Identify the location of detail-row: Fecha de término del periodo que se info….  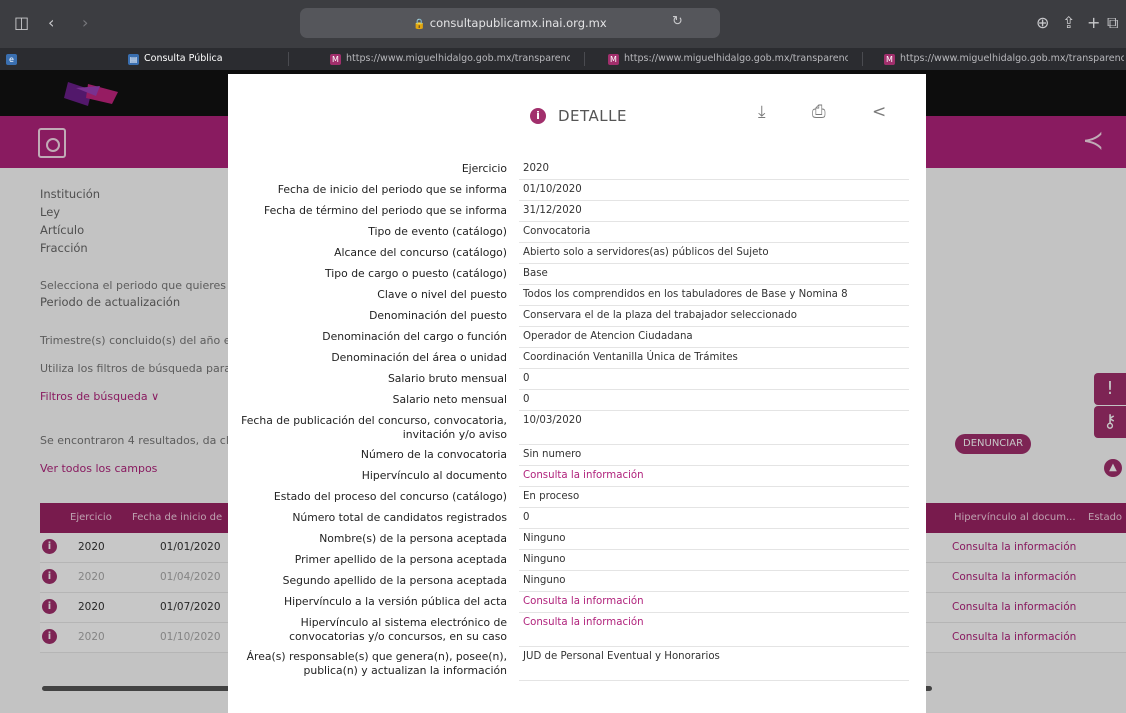
(577, 211).